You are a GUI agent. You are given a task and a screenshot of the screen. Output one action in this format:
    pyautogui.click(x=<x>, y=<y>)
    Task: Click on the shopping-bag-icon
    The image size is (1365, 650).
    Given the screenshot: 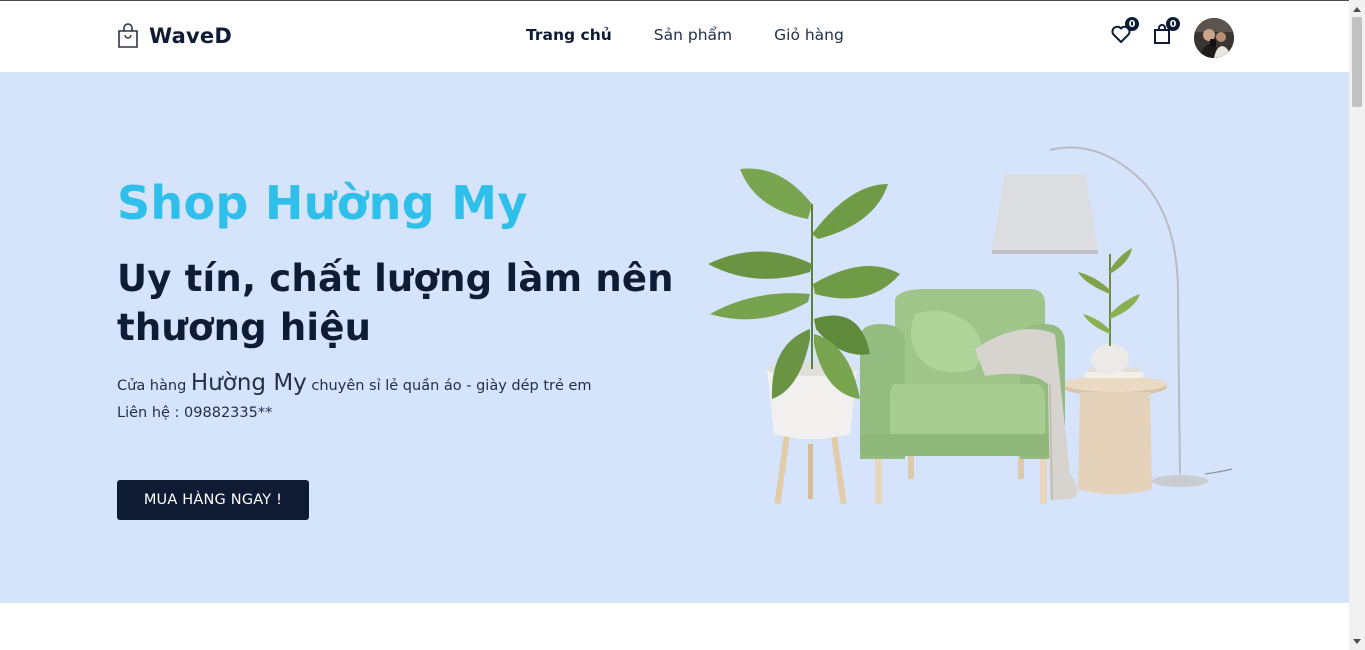 What is the action you would take?
    pyautogui.click(x=128, y=35)
    